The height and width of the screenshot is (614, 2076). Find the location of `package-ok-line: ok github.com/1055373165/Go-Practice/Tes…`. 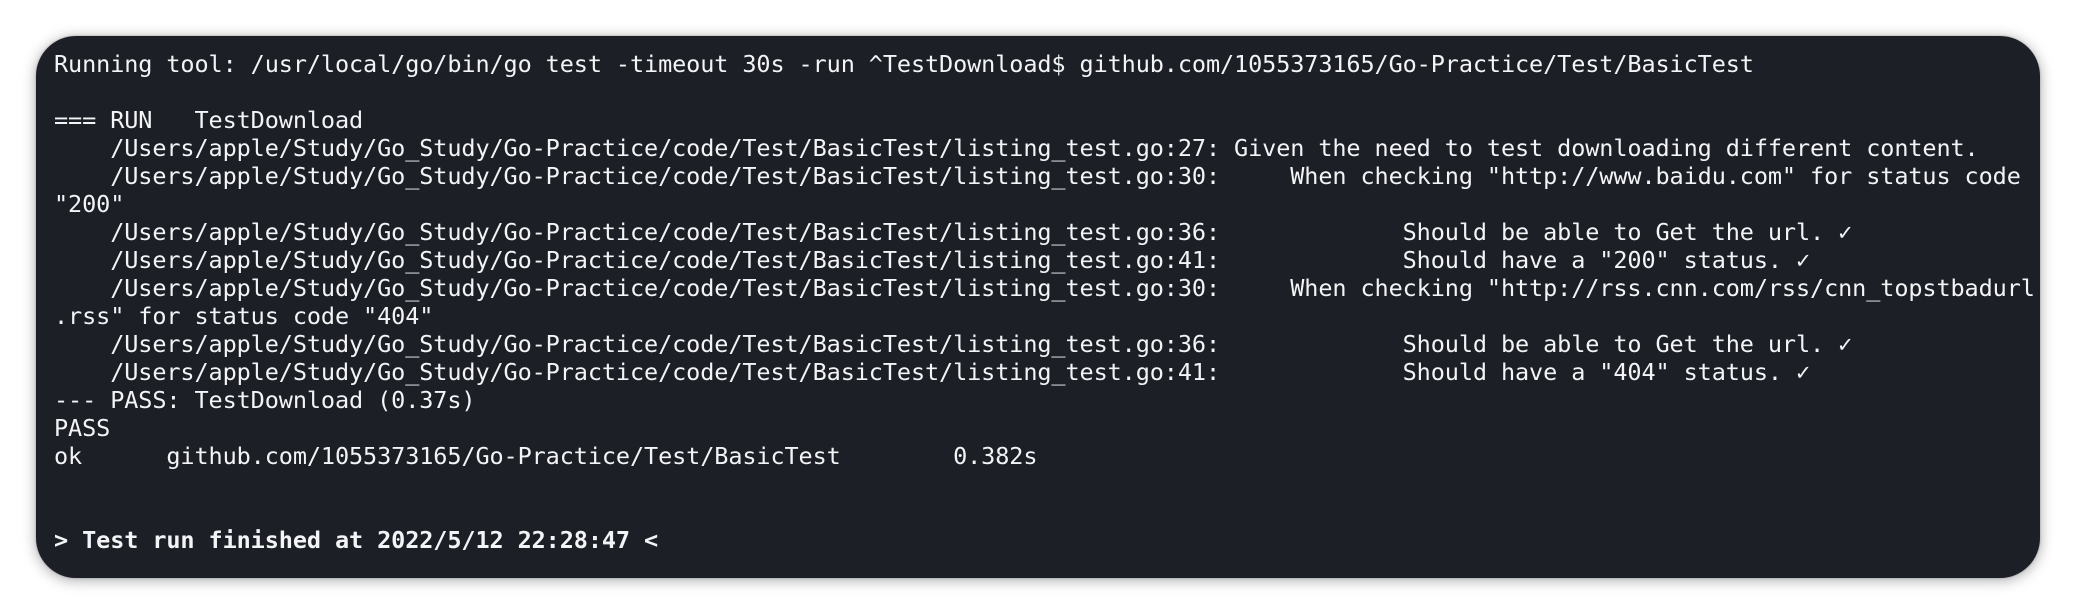

package-ok-line: ok github.com/1055373165/Go-Practice/Tes… is located at coordinates (546, 456).